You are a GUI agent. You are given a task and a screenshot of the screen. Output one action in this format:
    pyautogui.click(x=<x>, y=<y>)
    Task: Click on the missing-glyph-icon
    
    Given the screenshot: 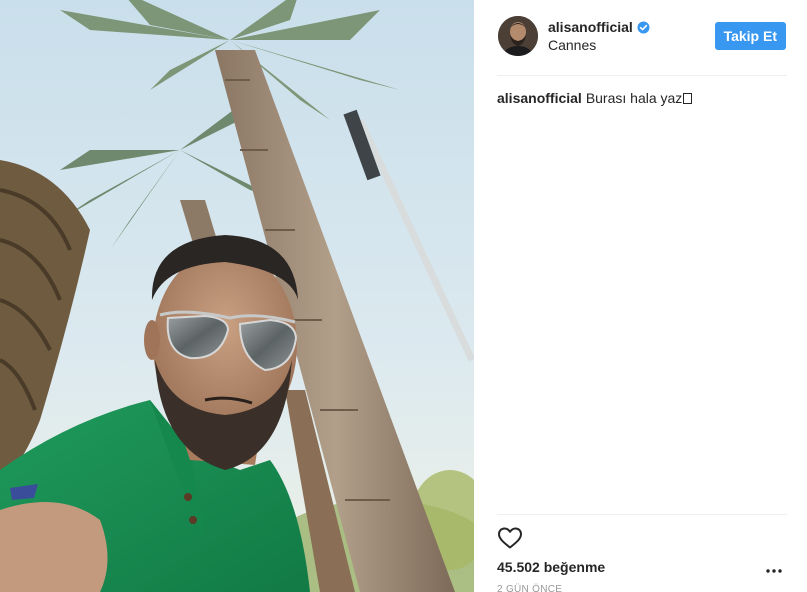 What is the action you would take?
    pyautogui.click(x=688, y=98)
    